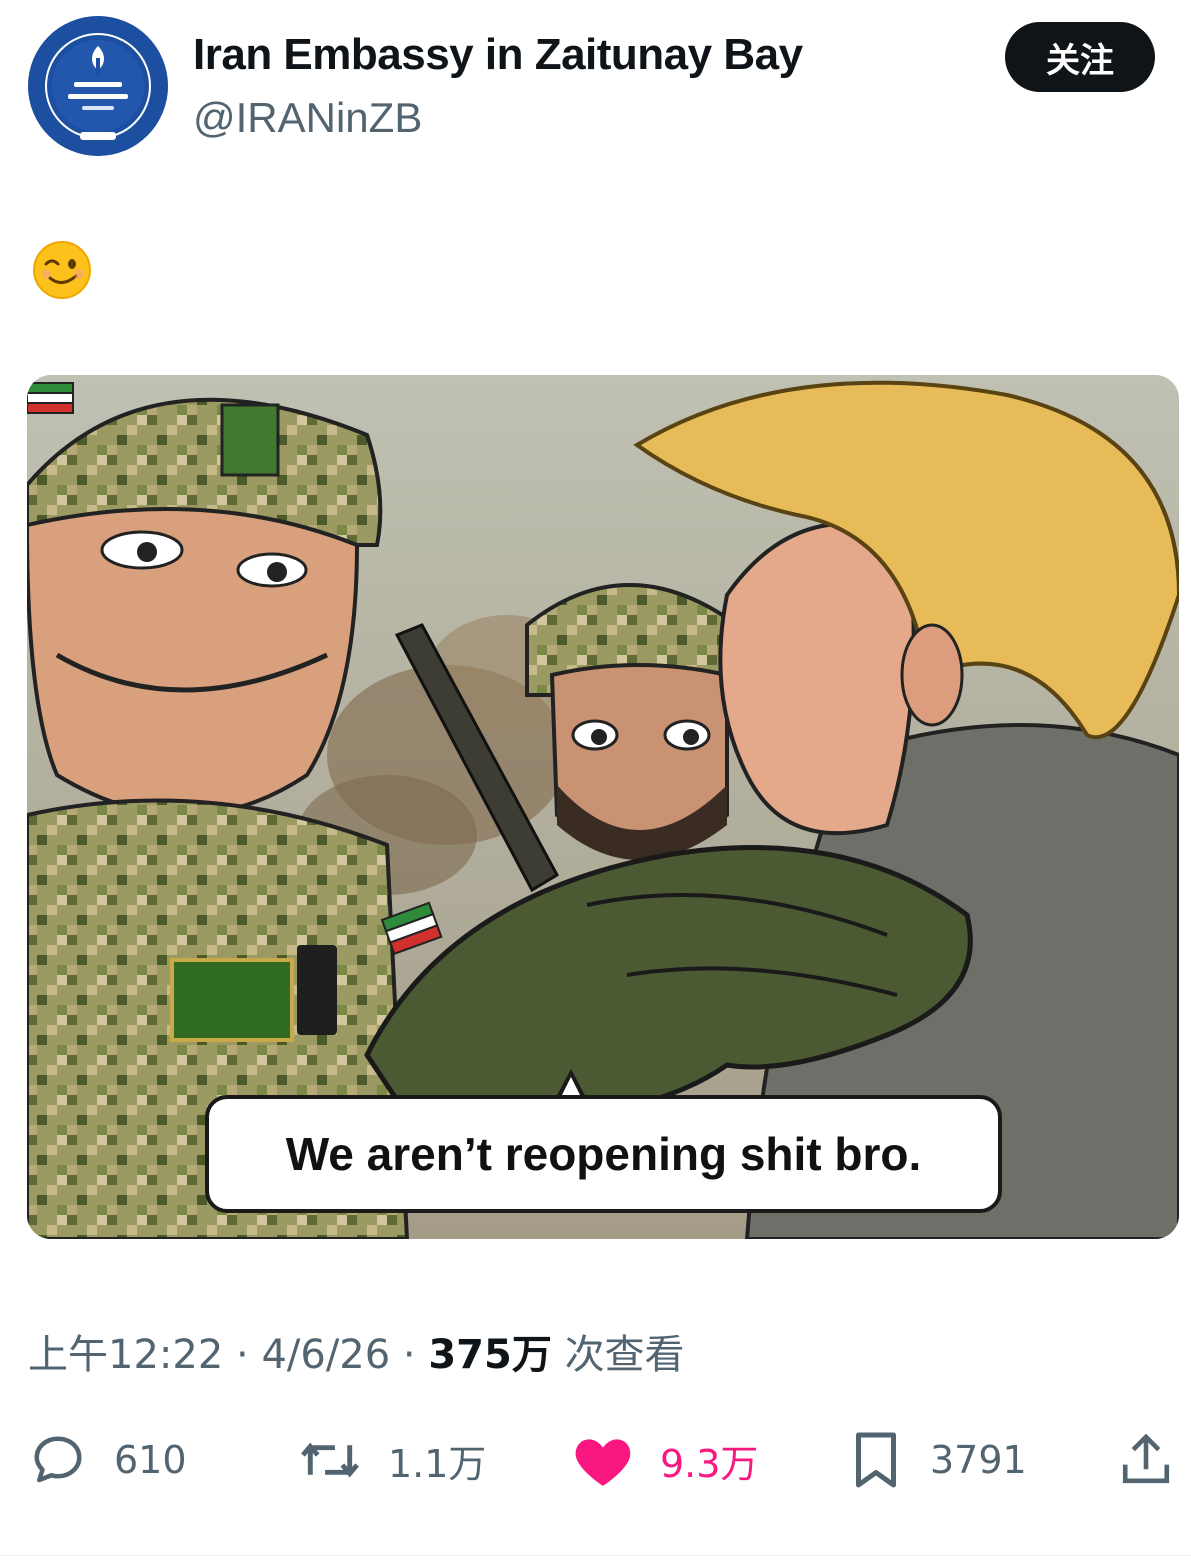  I want to click on share-button, so click(1146, 1460).